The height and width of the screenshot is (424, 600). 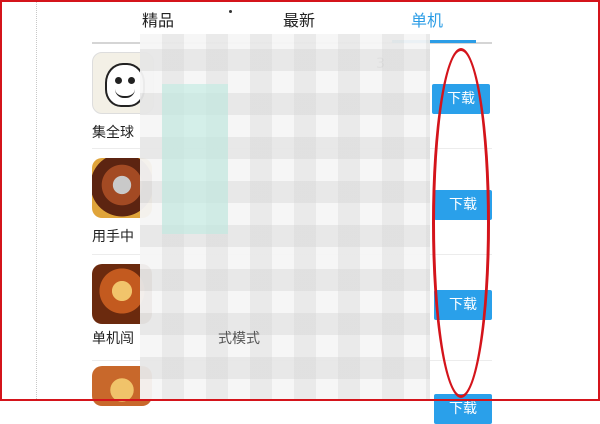 What do you see at coordinates (36, 200) in the screenshot?
I see `left-guide-line` at bounding box center [36, 200].